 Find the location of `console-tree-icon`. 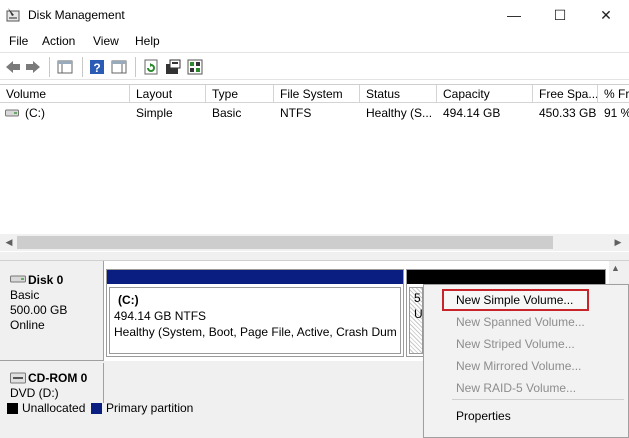

console-tree-icon is located at coordinates (65, 67).